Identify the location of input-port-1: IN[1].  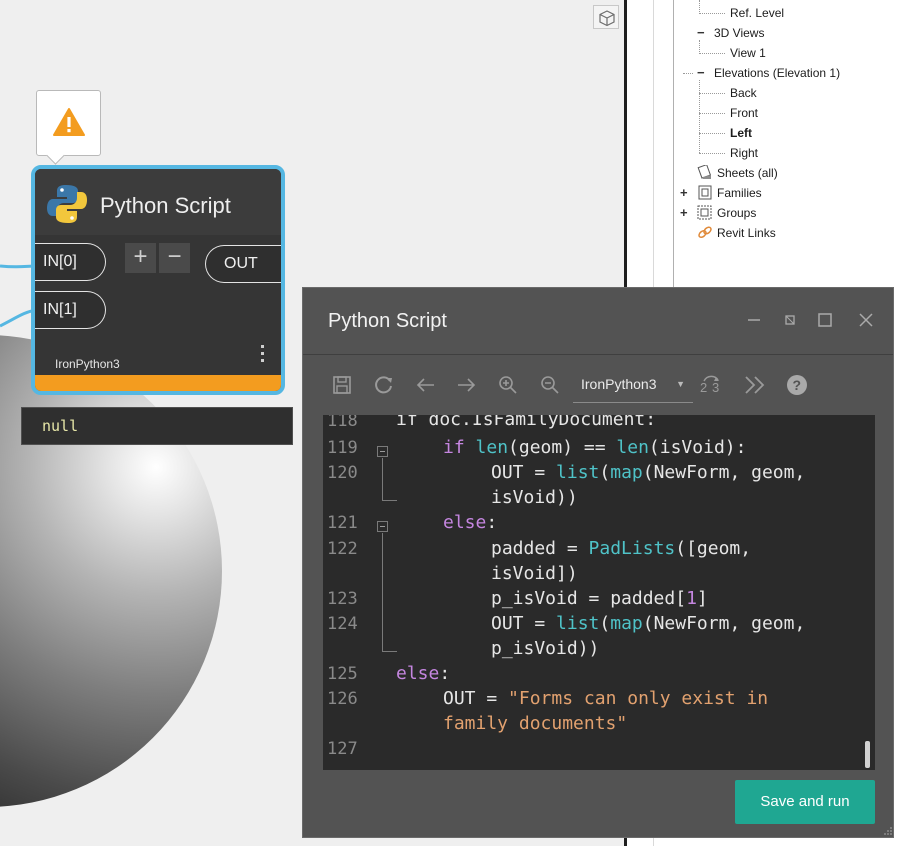
(70, 310).